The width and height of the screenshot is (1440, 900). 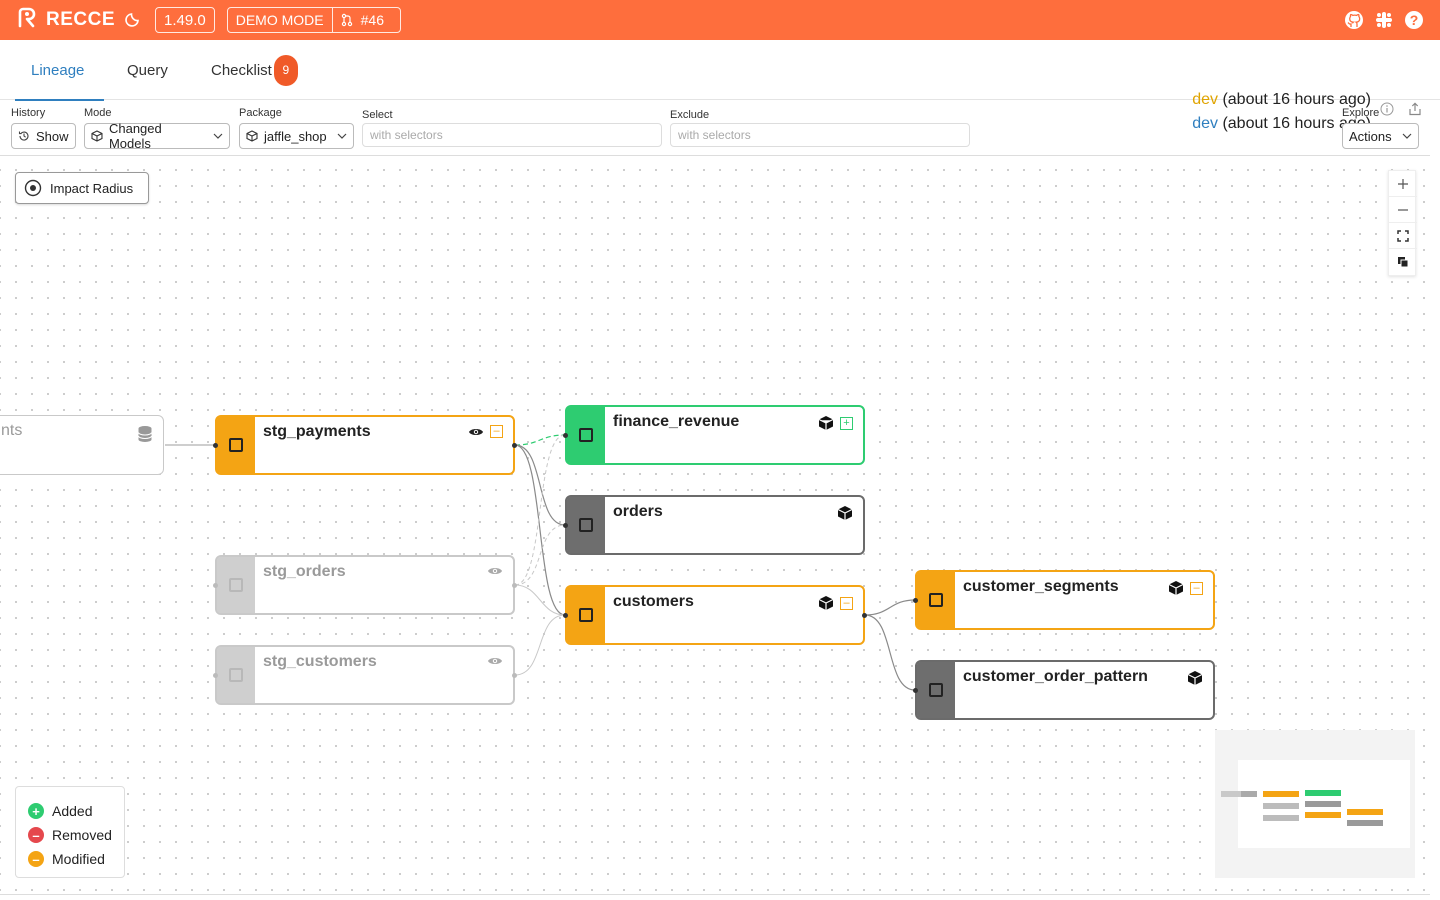 I want to click on lineage-node-stg-customers: stg_customers, so click(x=365, y=675).